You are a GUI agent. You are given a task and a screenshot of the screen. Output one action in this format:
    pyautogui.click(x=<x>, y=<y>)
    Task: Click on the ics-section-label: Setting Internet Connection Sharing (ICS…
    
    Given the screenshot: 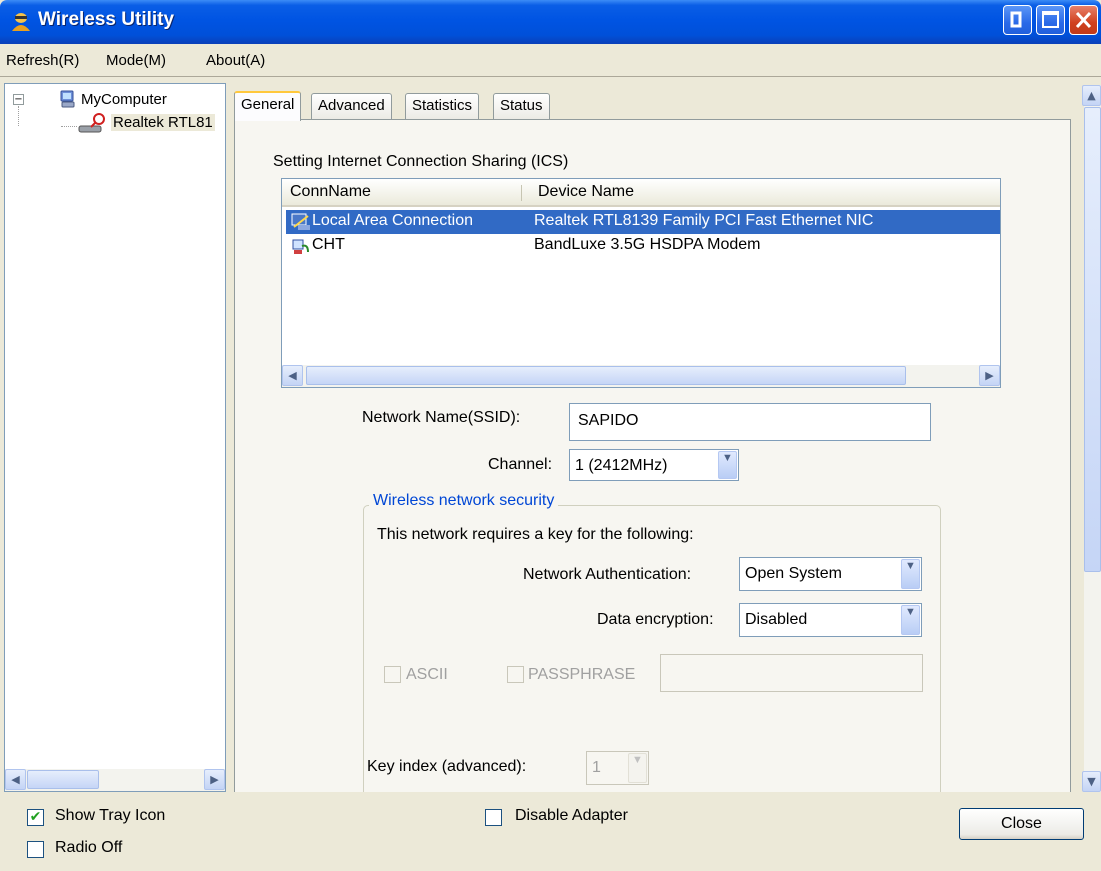 What is the action you would take?
    pyautogui.click(x=421, y=161)
    